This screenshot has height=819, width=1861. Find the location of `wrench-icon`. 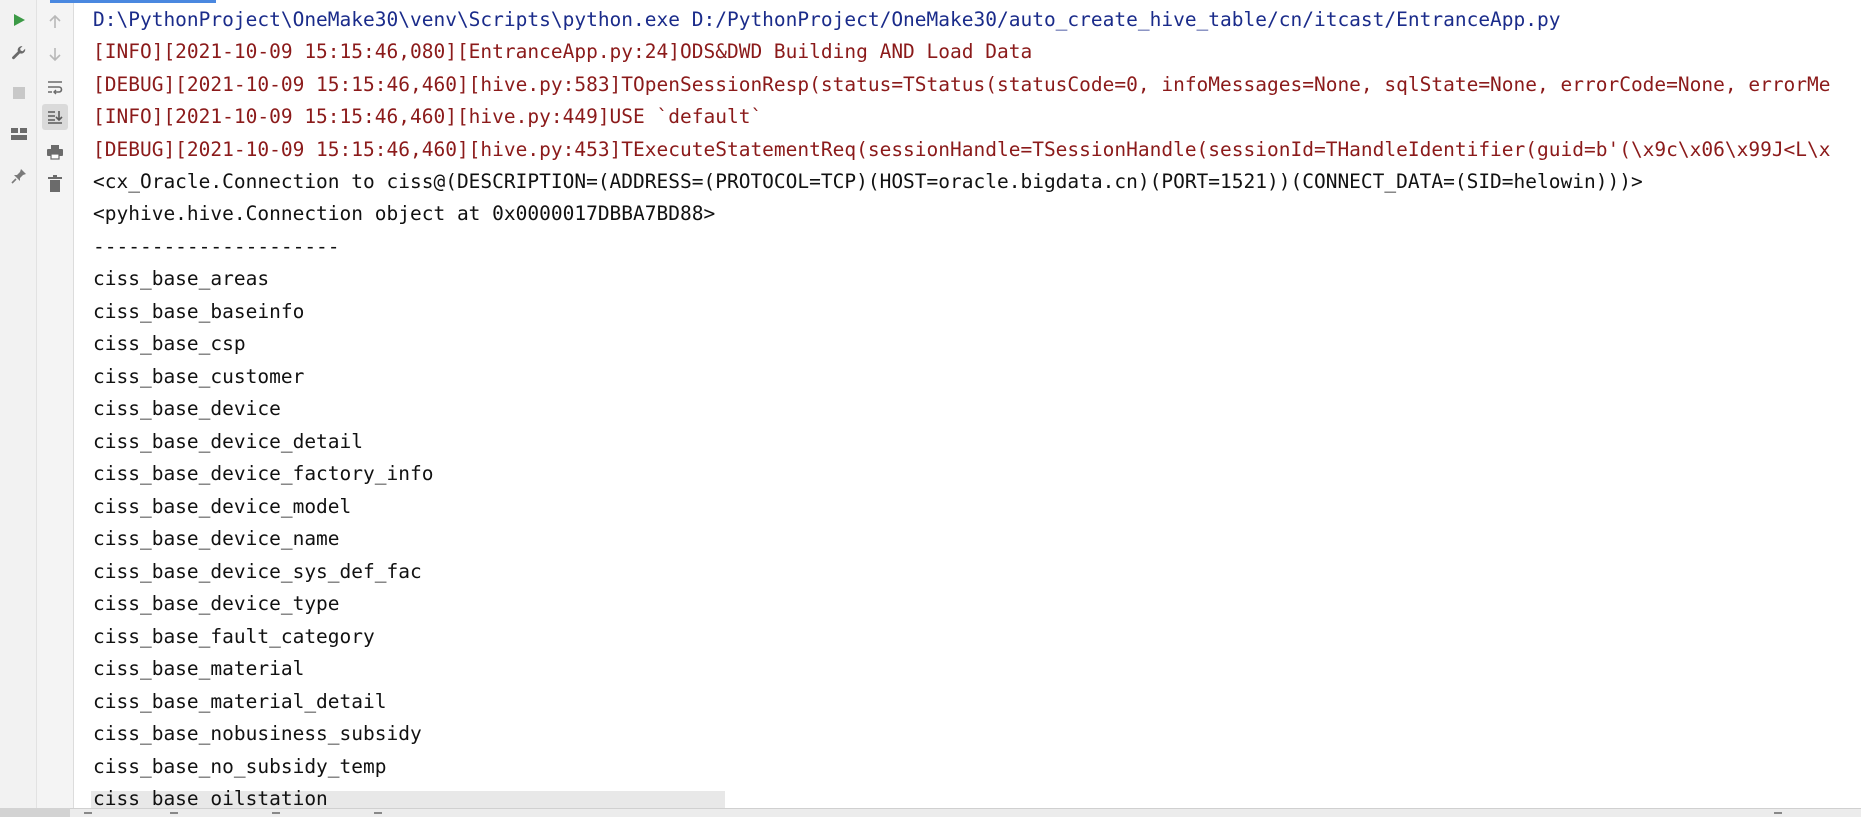

wrench-icon is located at coordinates (19, 53).